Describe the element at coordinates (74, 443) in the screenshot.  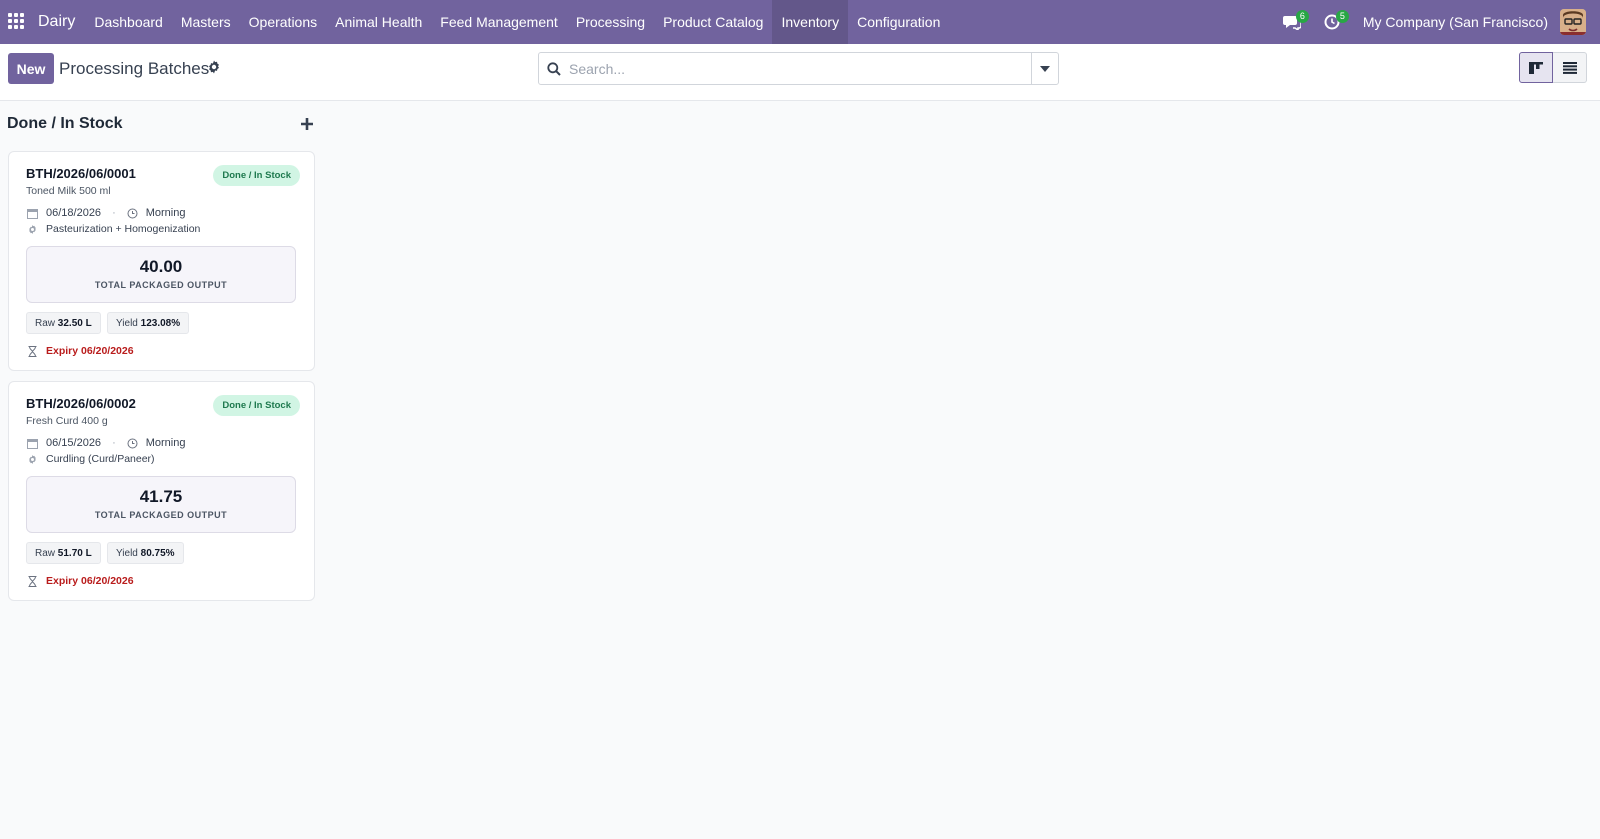
I see `batch-date: 06/15/2026` at that location.